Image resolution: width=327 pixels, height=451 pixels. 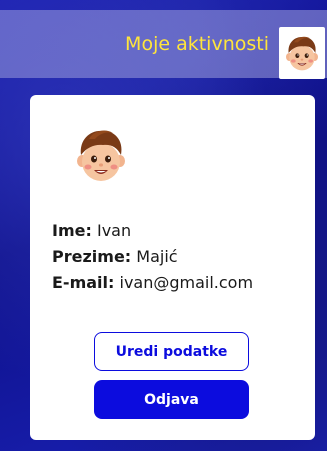 I want to click on first-name-row: Ime: Ivan, so click(x=152, y=231).